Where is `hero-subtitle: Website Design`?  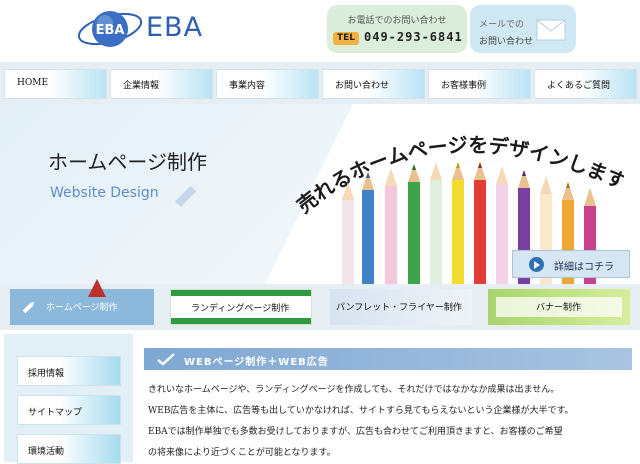 hero-subtitle: Website Design is located at coordinates (104, 193).